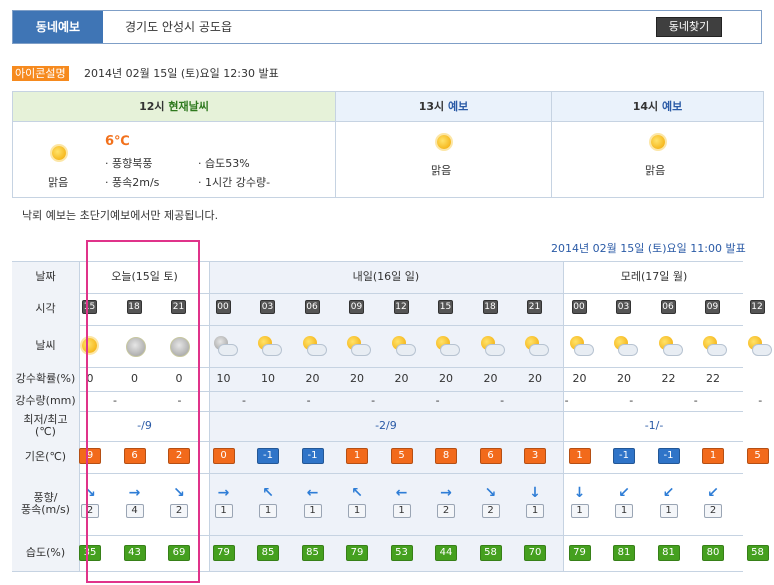 Image resolution: width=774 pixels, height=585 pixels. Describe the element at coordinates (46, 426) in the screenshot. I see `row-label-minmax: 최저/최고 (℃)` at that location.